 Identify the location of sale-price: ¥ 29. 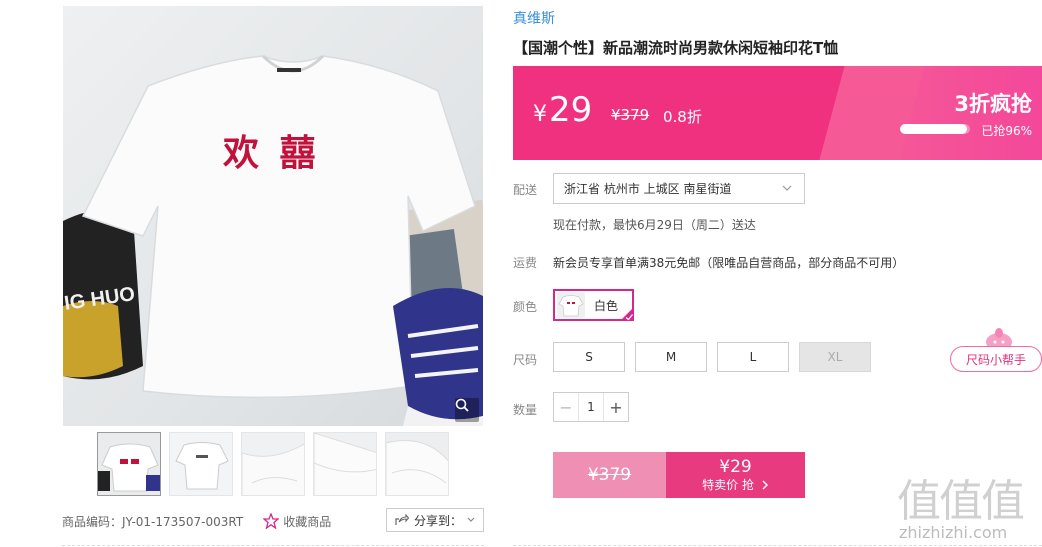
(562, 110).